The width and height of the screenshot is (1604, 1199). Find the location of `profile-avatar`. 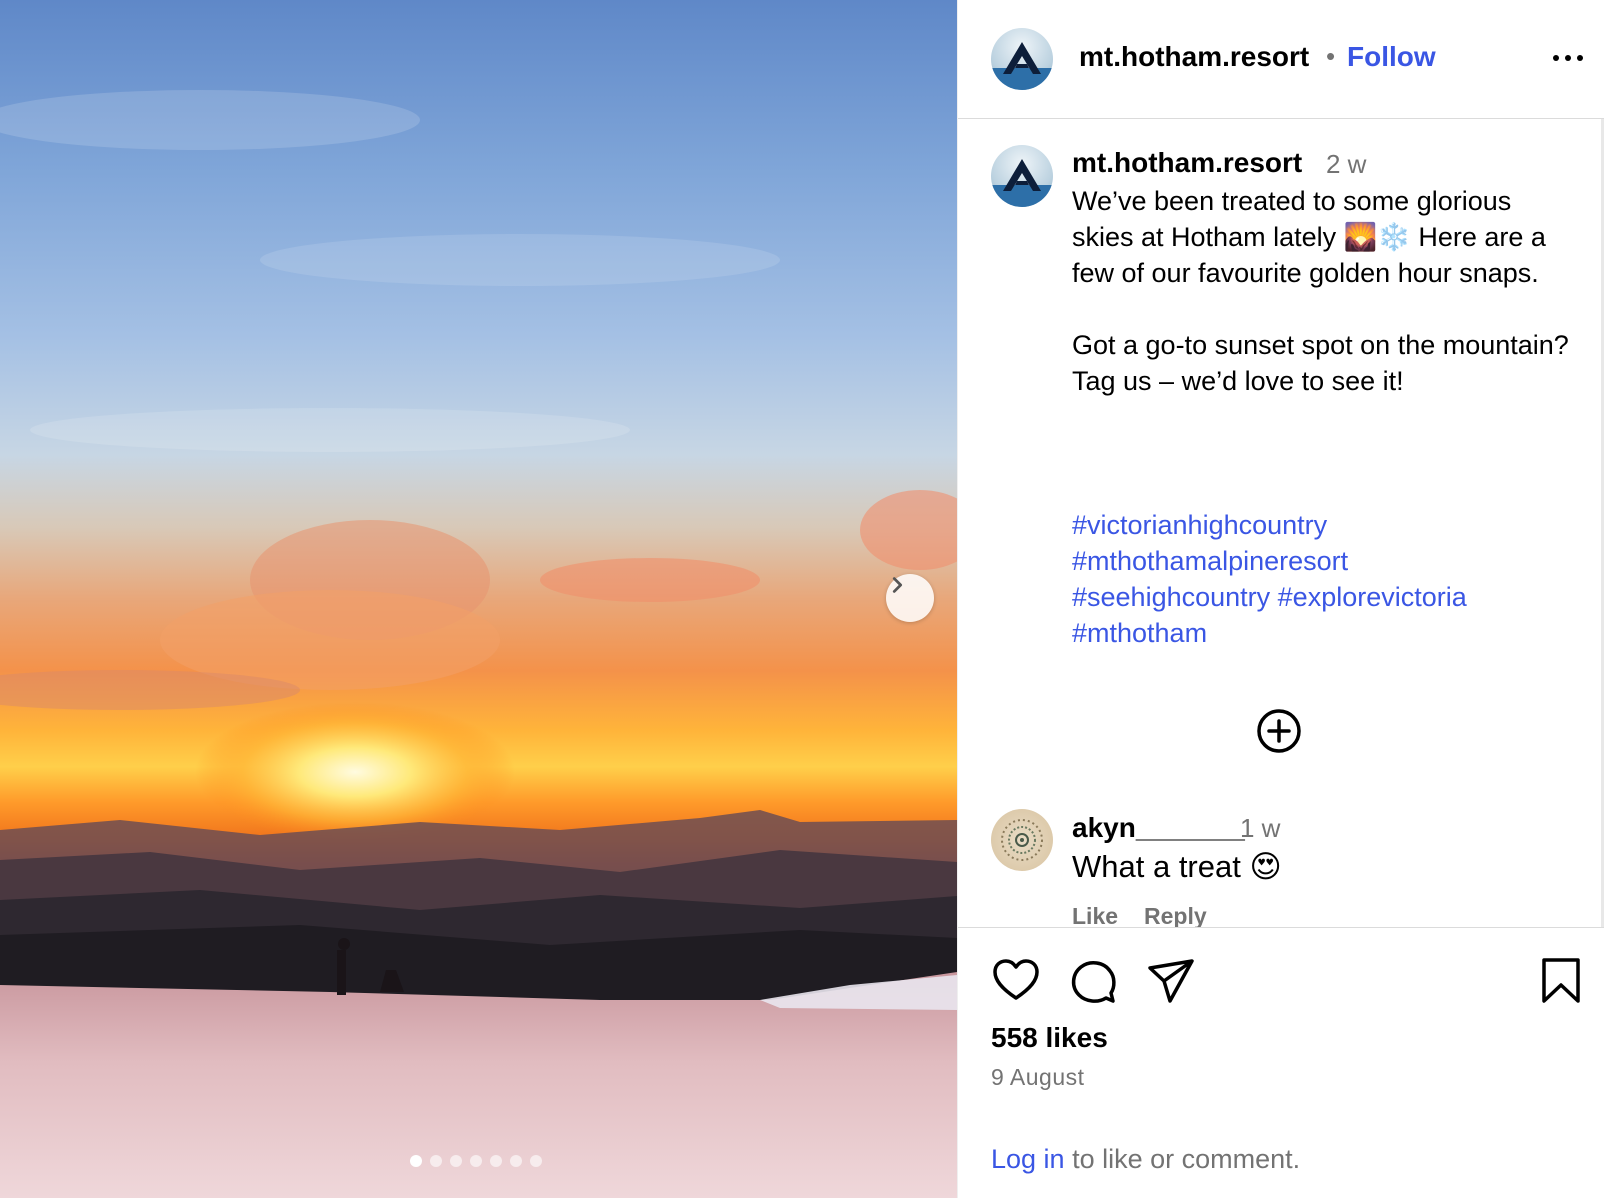

profile-avatar is located at coordinates (1022, 59).